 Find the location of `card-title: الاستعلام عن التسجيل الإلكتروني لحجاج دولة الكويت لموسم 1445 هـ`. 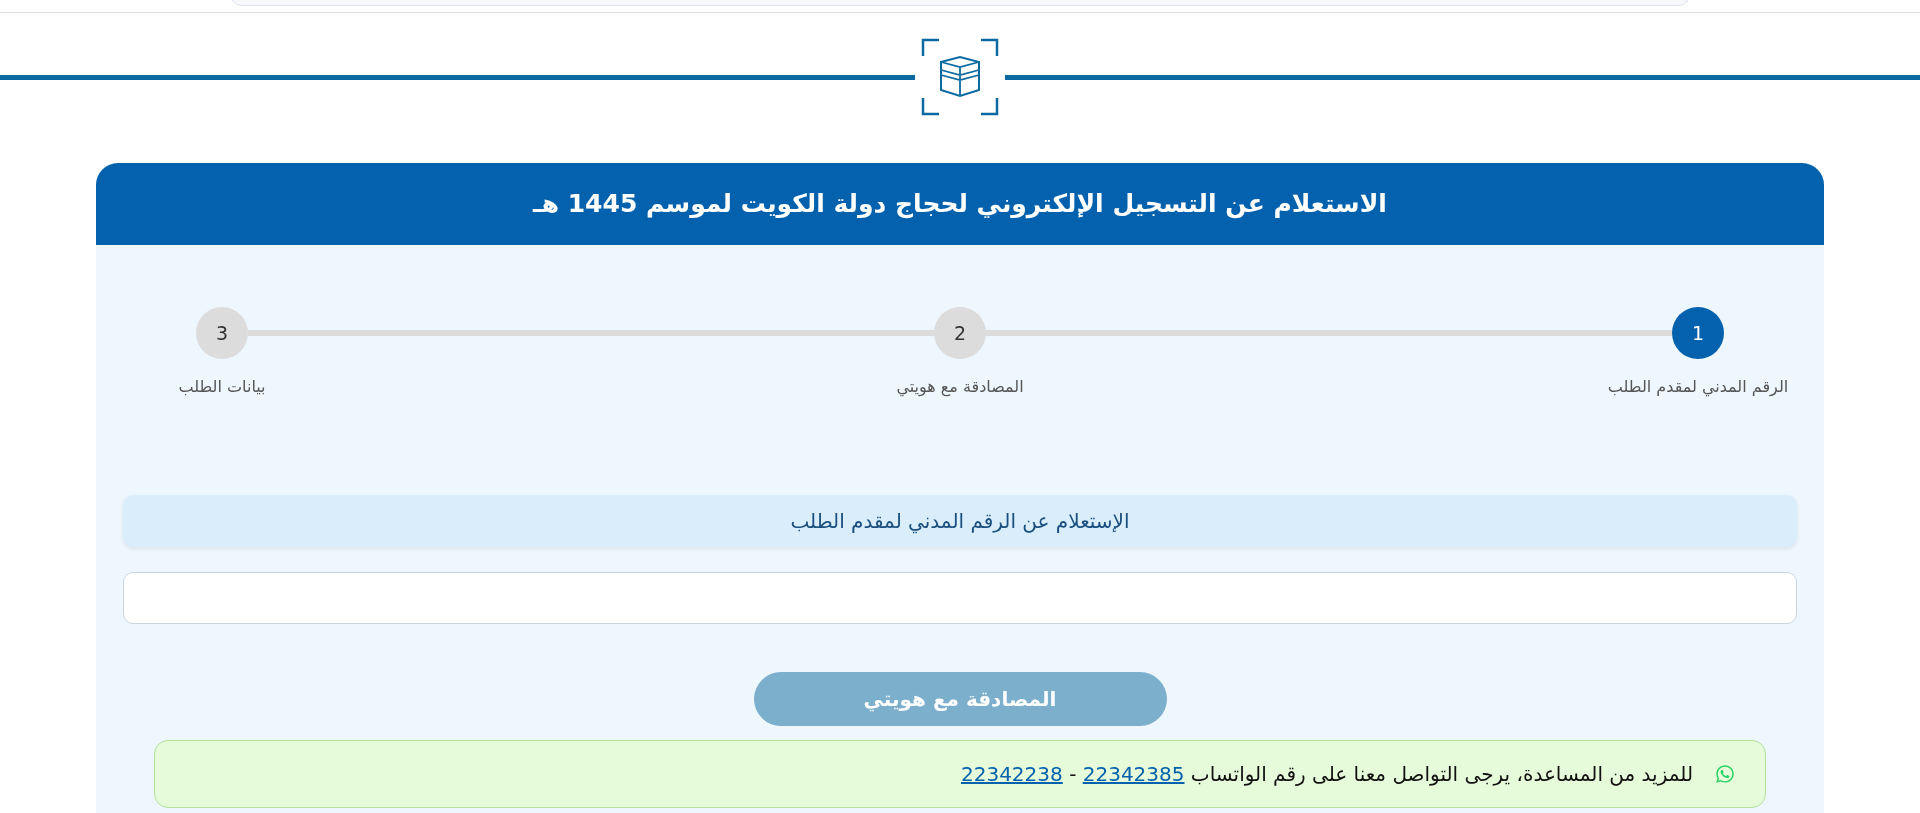

card-title: الاستعلام عن التسجيل الإلكتروني لحجاج دولة الكويت لموسم 1445 هـ is located at coordinates (960, 204).